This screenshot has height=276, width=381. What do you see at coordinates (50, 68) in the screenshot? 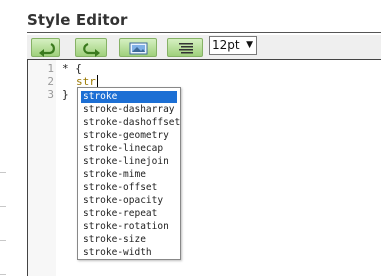
I see `line-number: 1` at bounding box center [50, 68].